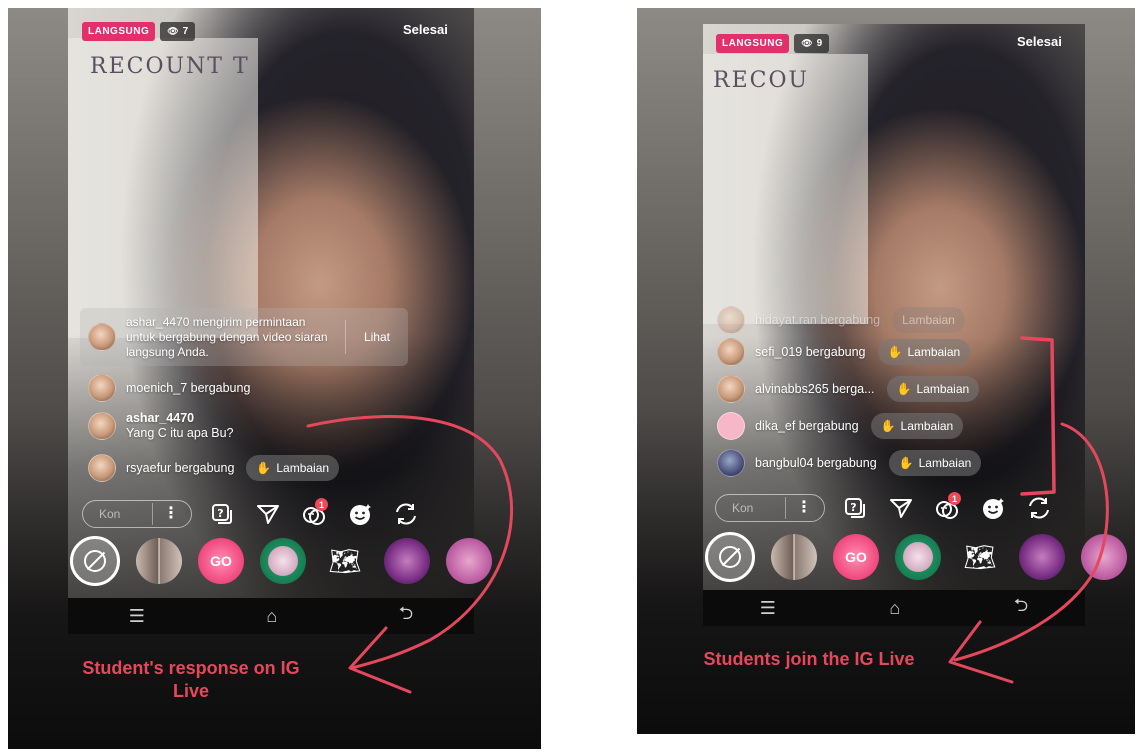 The height and width of the screenshot is (753, 1143). Describe the element at coordinates (785, 189) in the screenshot. I see `notebook-background` at that location.